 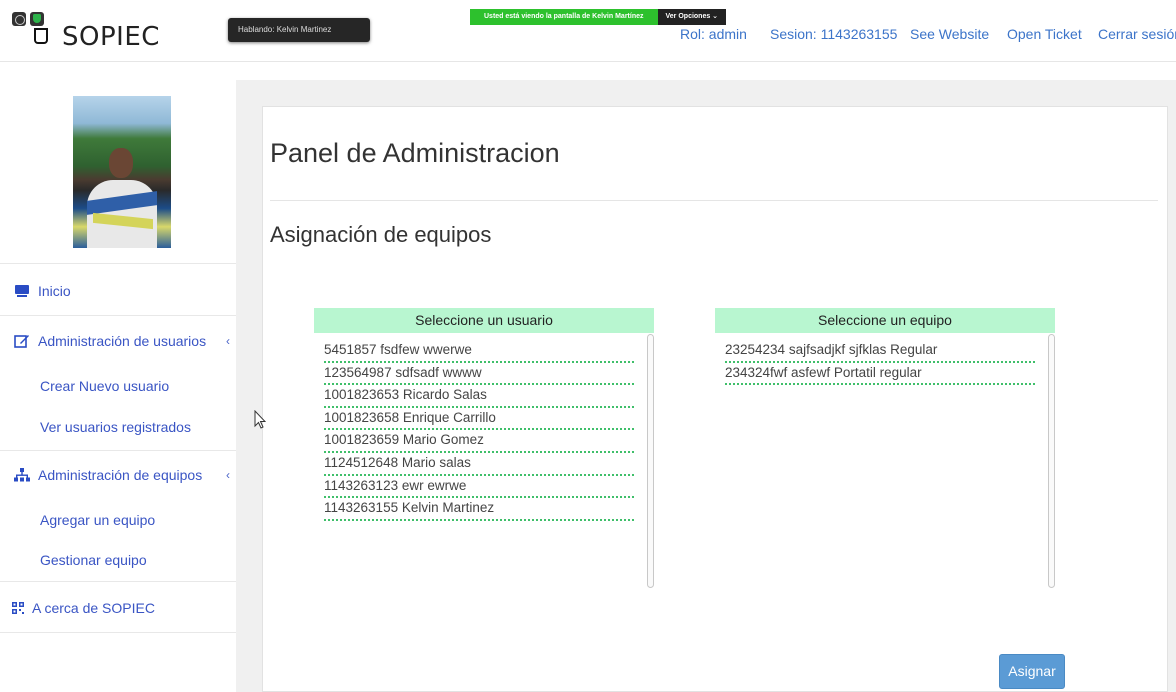 I want to click on sidebar-item-label: Administración de equipos, so click(x=120, y=475).